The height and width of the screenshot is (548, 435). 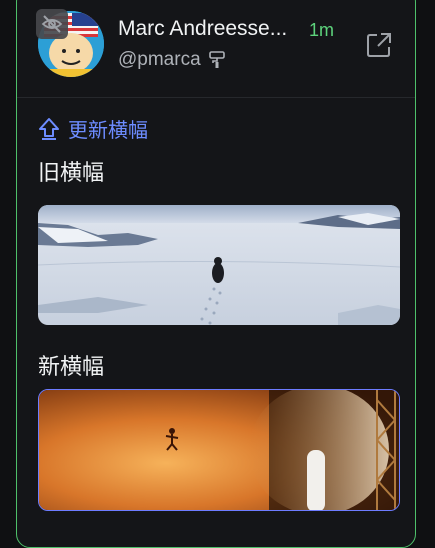 I want to click on update-banner-button: 更新横幅, so click(x=93, y=128).